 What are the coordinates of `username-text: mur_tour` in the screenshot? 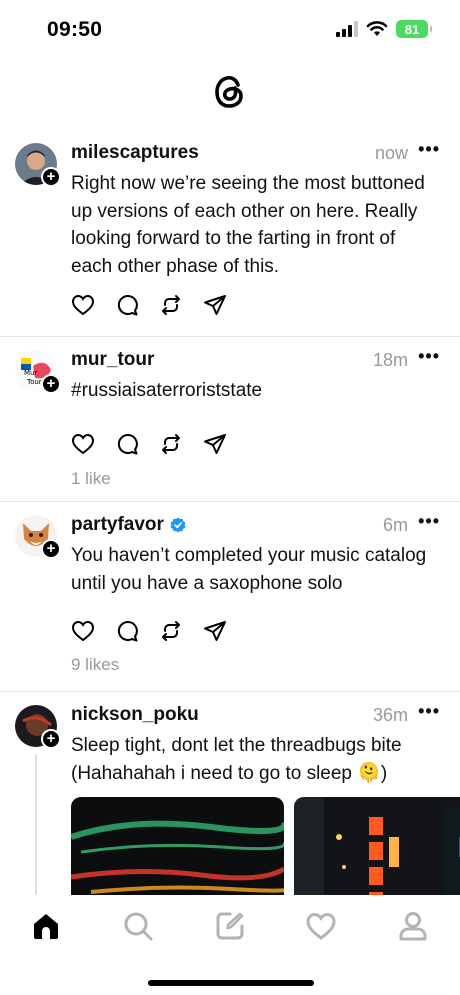 It's located at (112, 360).